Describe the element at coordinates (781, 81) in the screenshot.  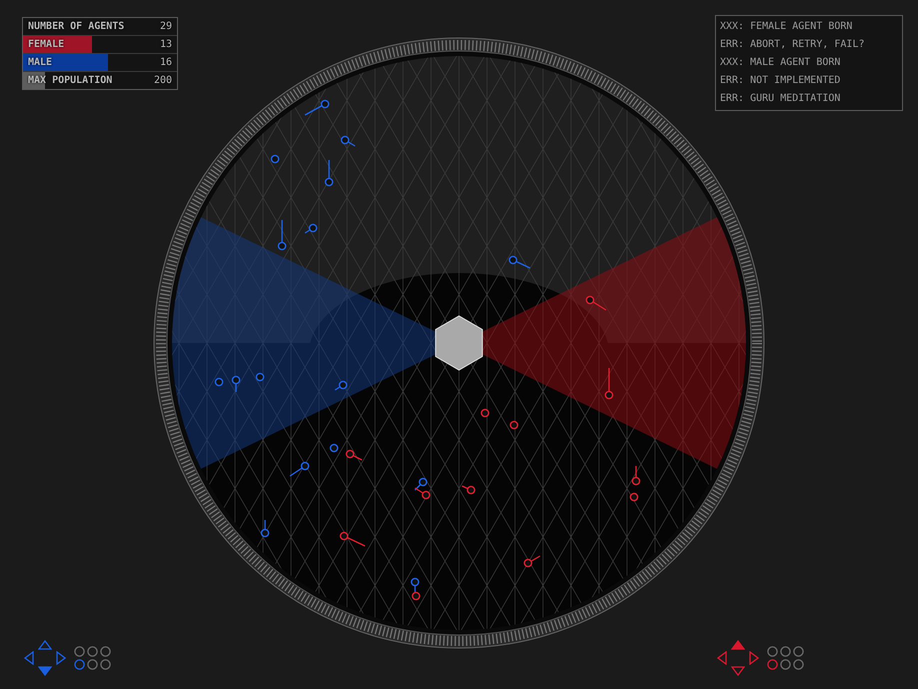
I see `log-line: ERR: NOT IMPLEMENTED` at that location.